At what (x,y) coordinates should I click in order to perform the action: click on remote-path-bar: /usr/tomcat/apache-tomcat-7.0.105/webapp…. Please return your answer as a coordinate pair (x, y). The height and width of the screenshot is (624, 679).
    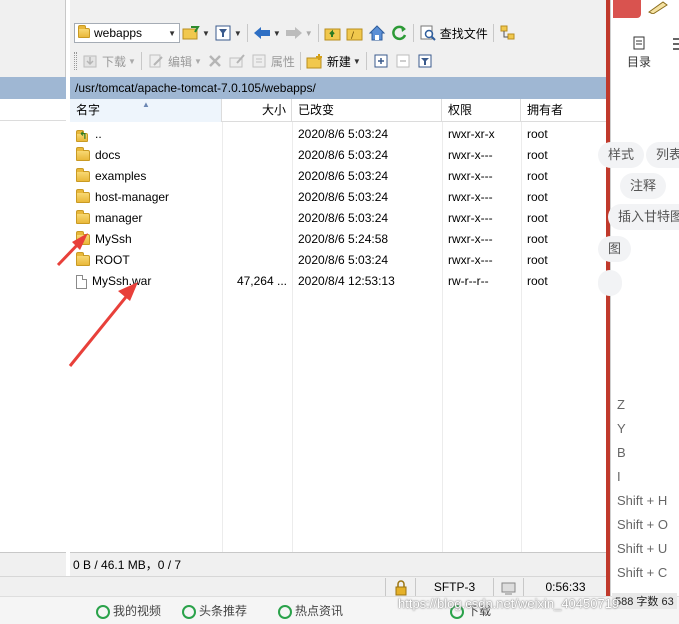
    Looking at the image, I should click on (338, 88).